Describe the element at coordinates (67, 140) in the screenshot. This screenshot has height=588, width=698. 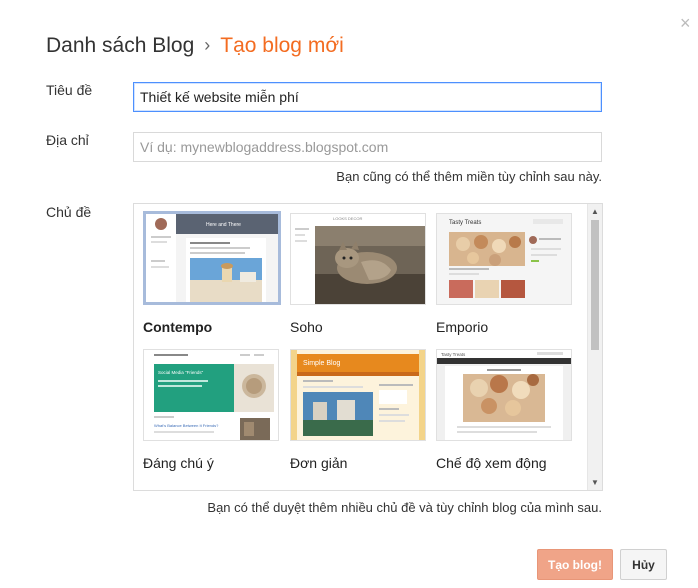
I see `address-label: Địa chỉ` at that location.